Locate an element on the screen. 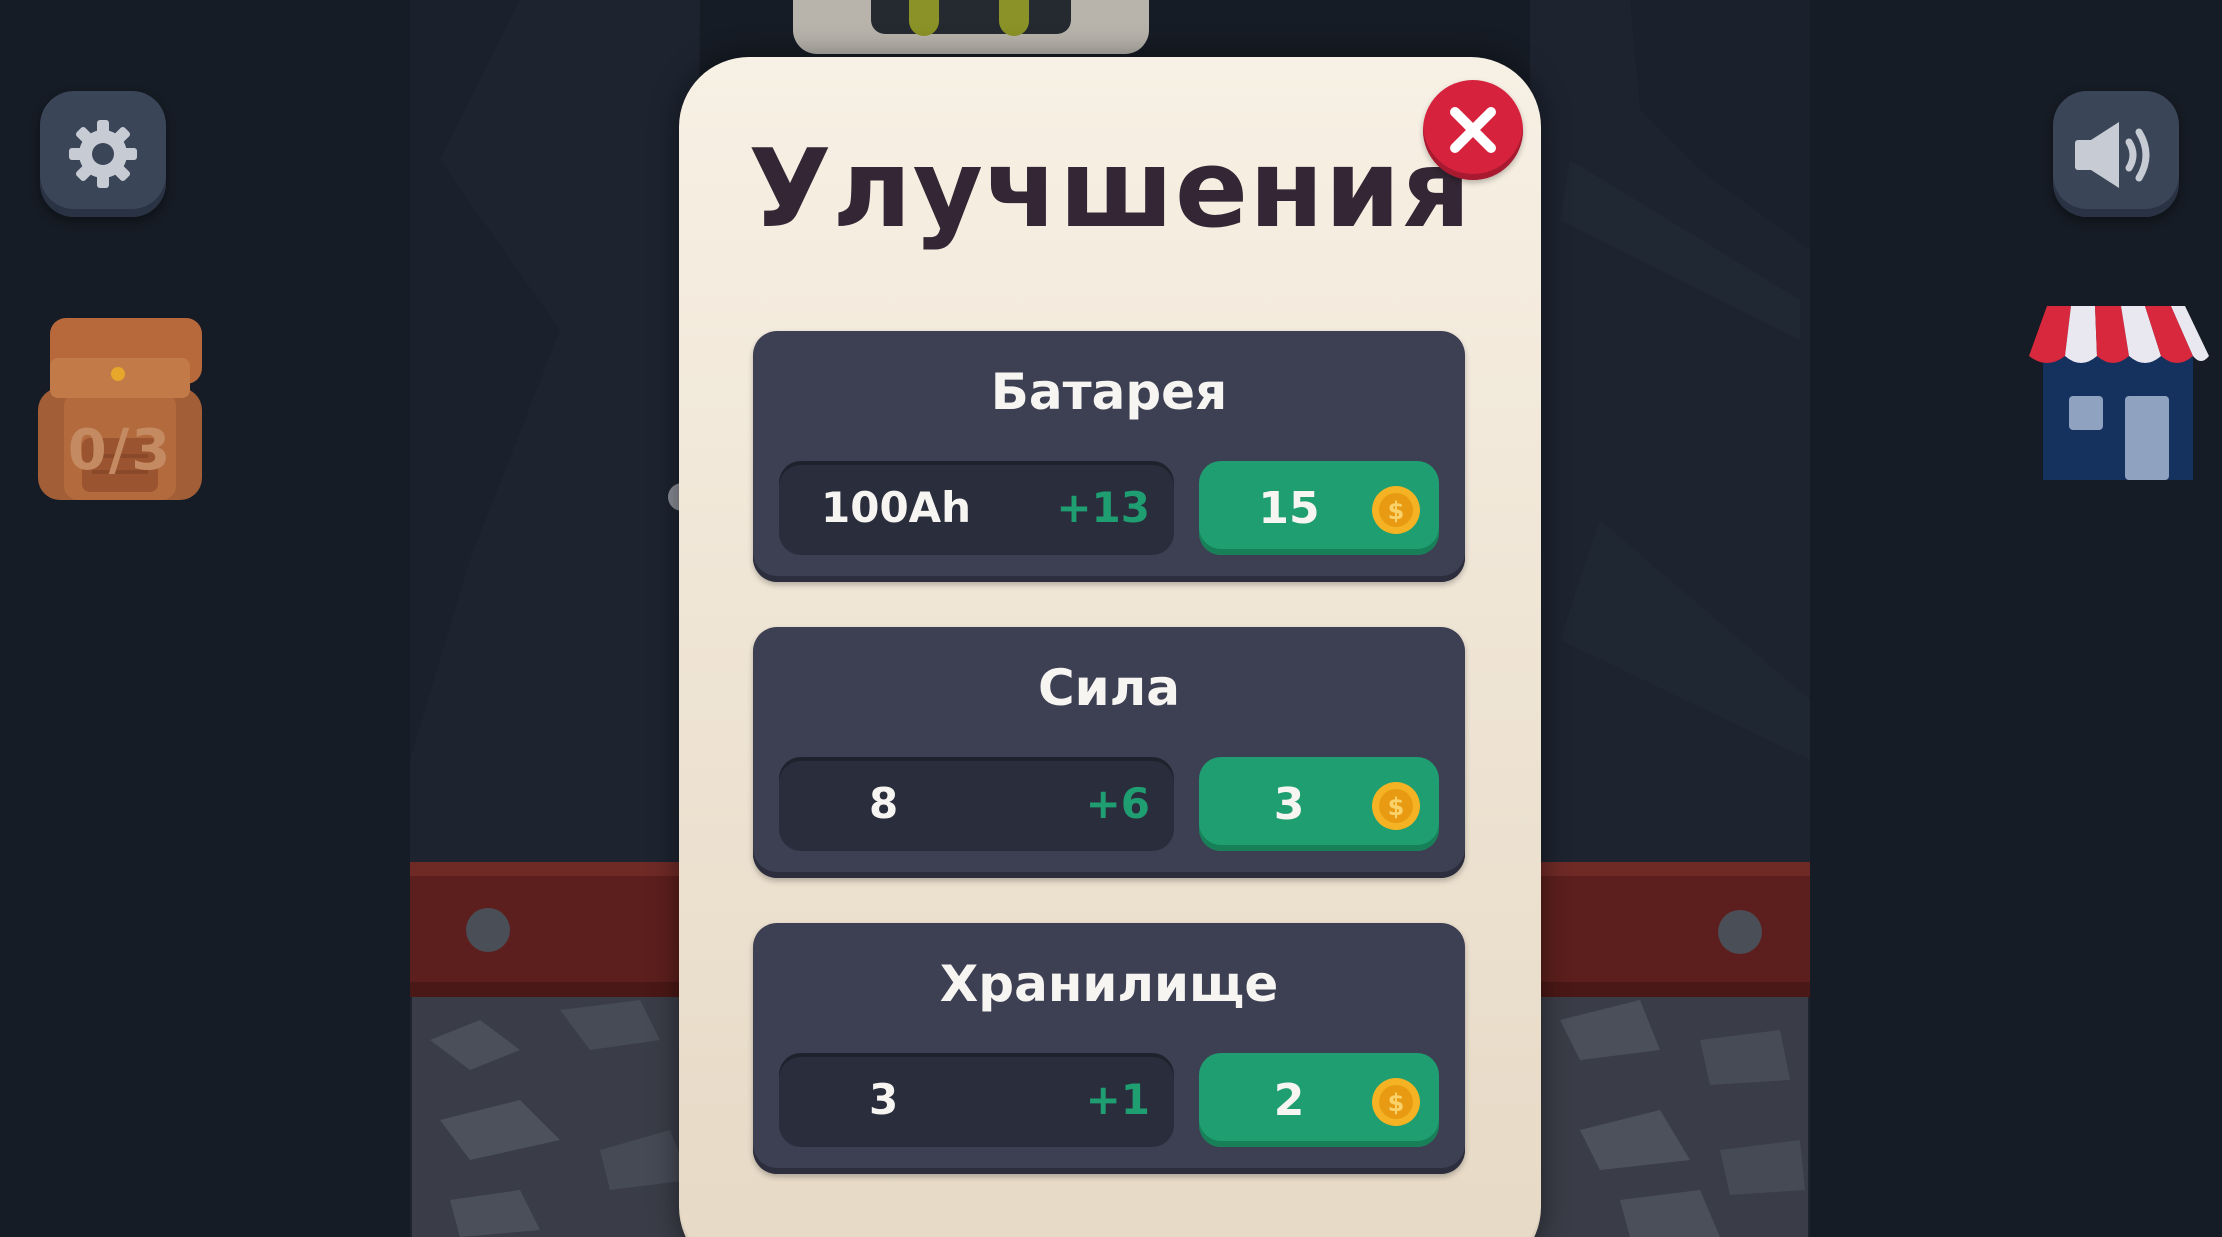  upgrade-stat: 8 +6 is located at coordinates (976, 804).